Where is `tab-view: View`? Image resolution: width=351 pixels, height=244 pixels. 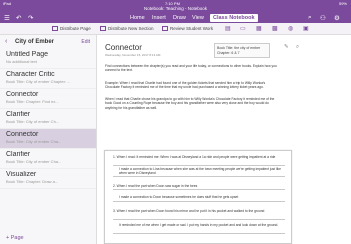
tab-view: View is located at coordinates (198, 18).